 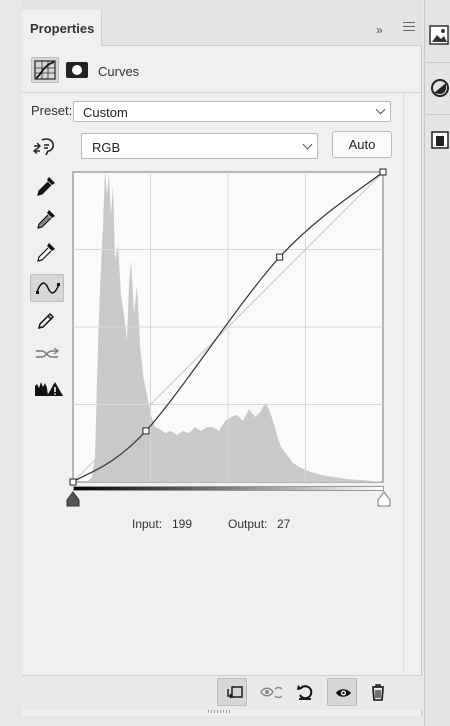 I want to click on auto-button: Auto, so click(x=362, y=144).